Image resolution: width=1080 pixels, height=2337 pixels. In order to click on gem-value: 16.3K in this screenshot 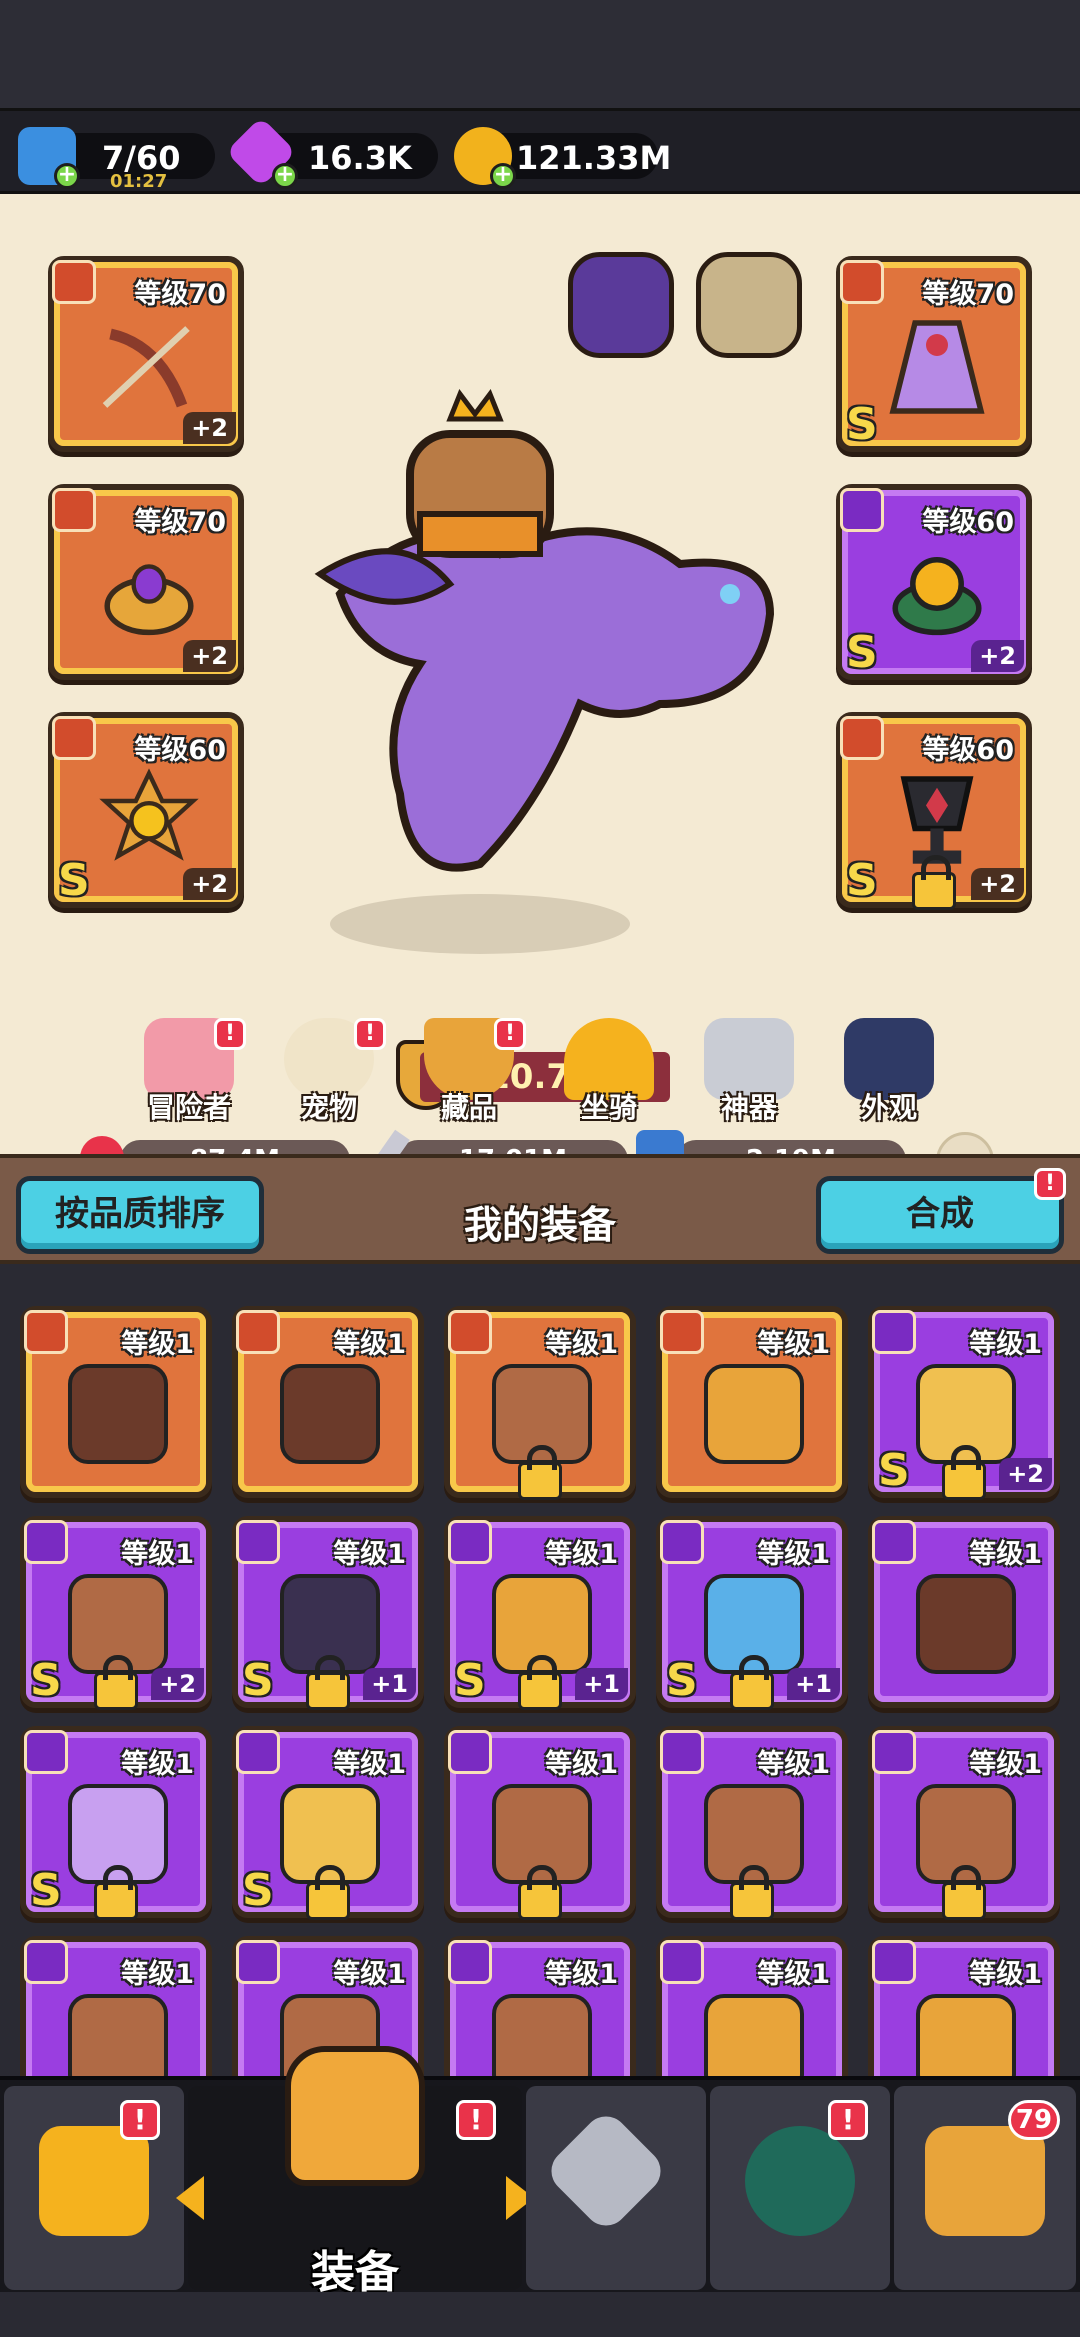, I will do `click(360, 158)`.